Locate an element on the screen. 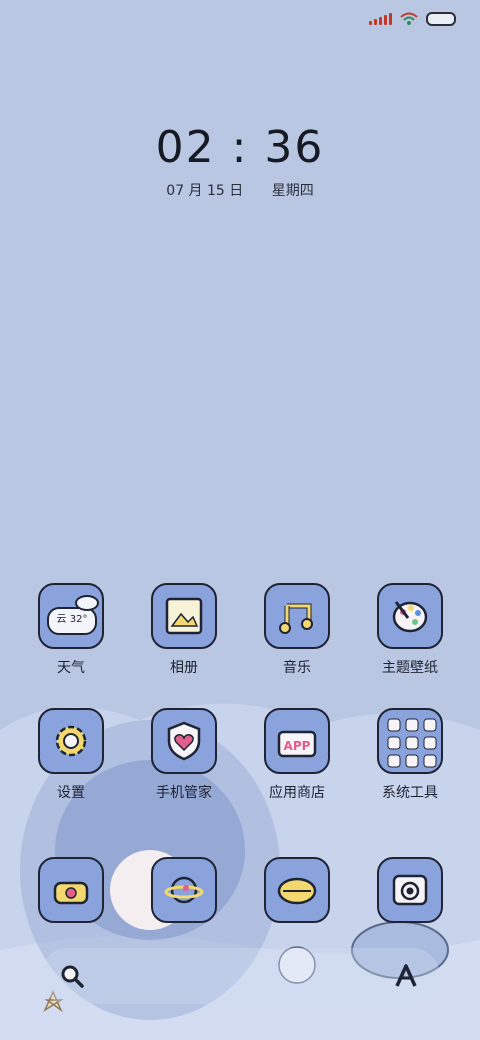 The width and height of the screenshot is (480, 1040). gear-icon is located at coordinates (71, 741).